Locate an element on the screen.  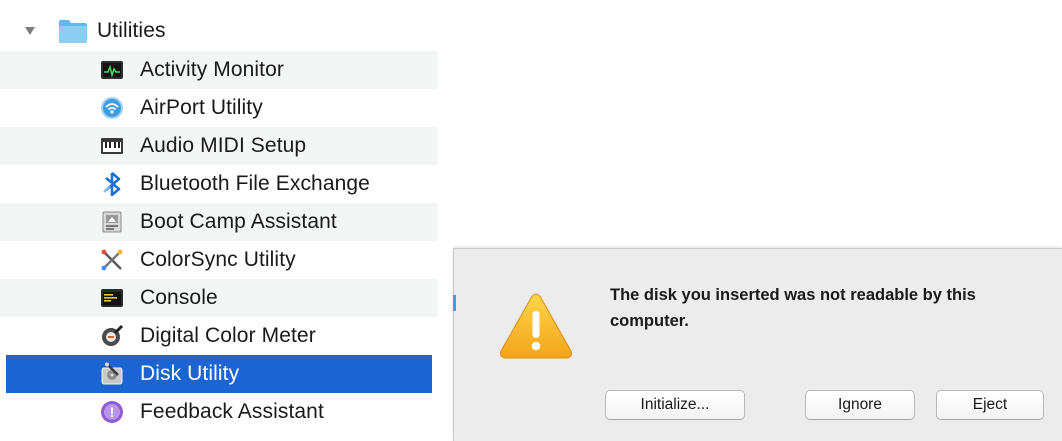
colorsync-icon is located at coordinates (112, 260).